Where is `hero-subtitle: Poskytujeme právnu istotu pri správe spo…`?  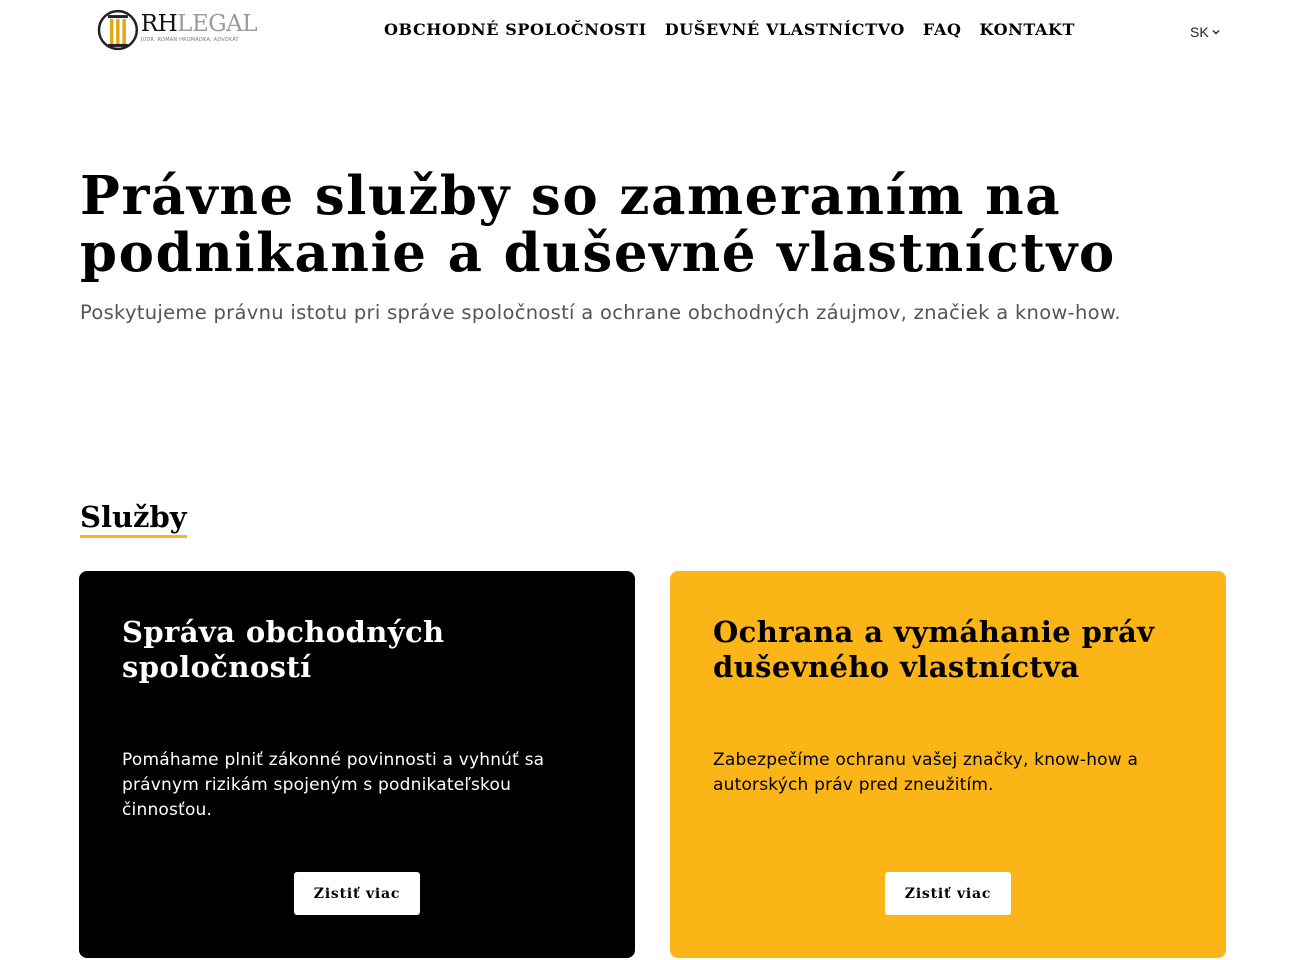
hero-subtitle: Poskytujeme právnu istotu pri správe spo… is located at coordinates (600, 312).